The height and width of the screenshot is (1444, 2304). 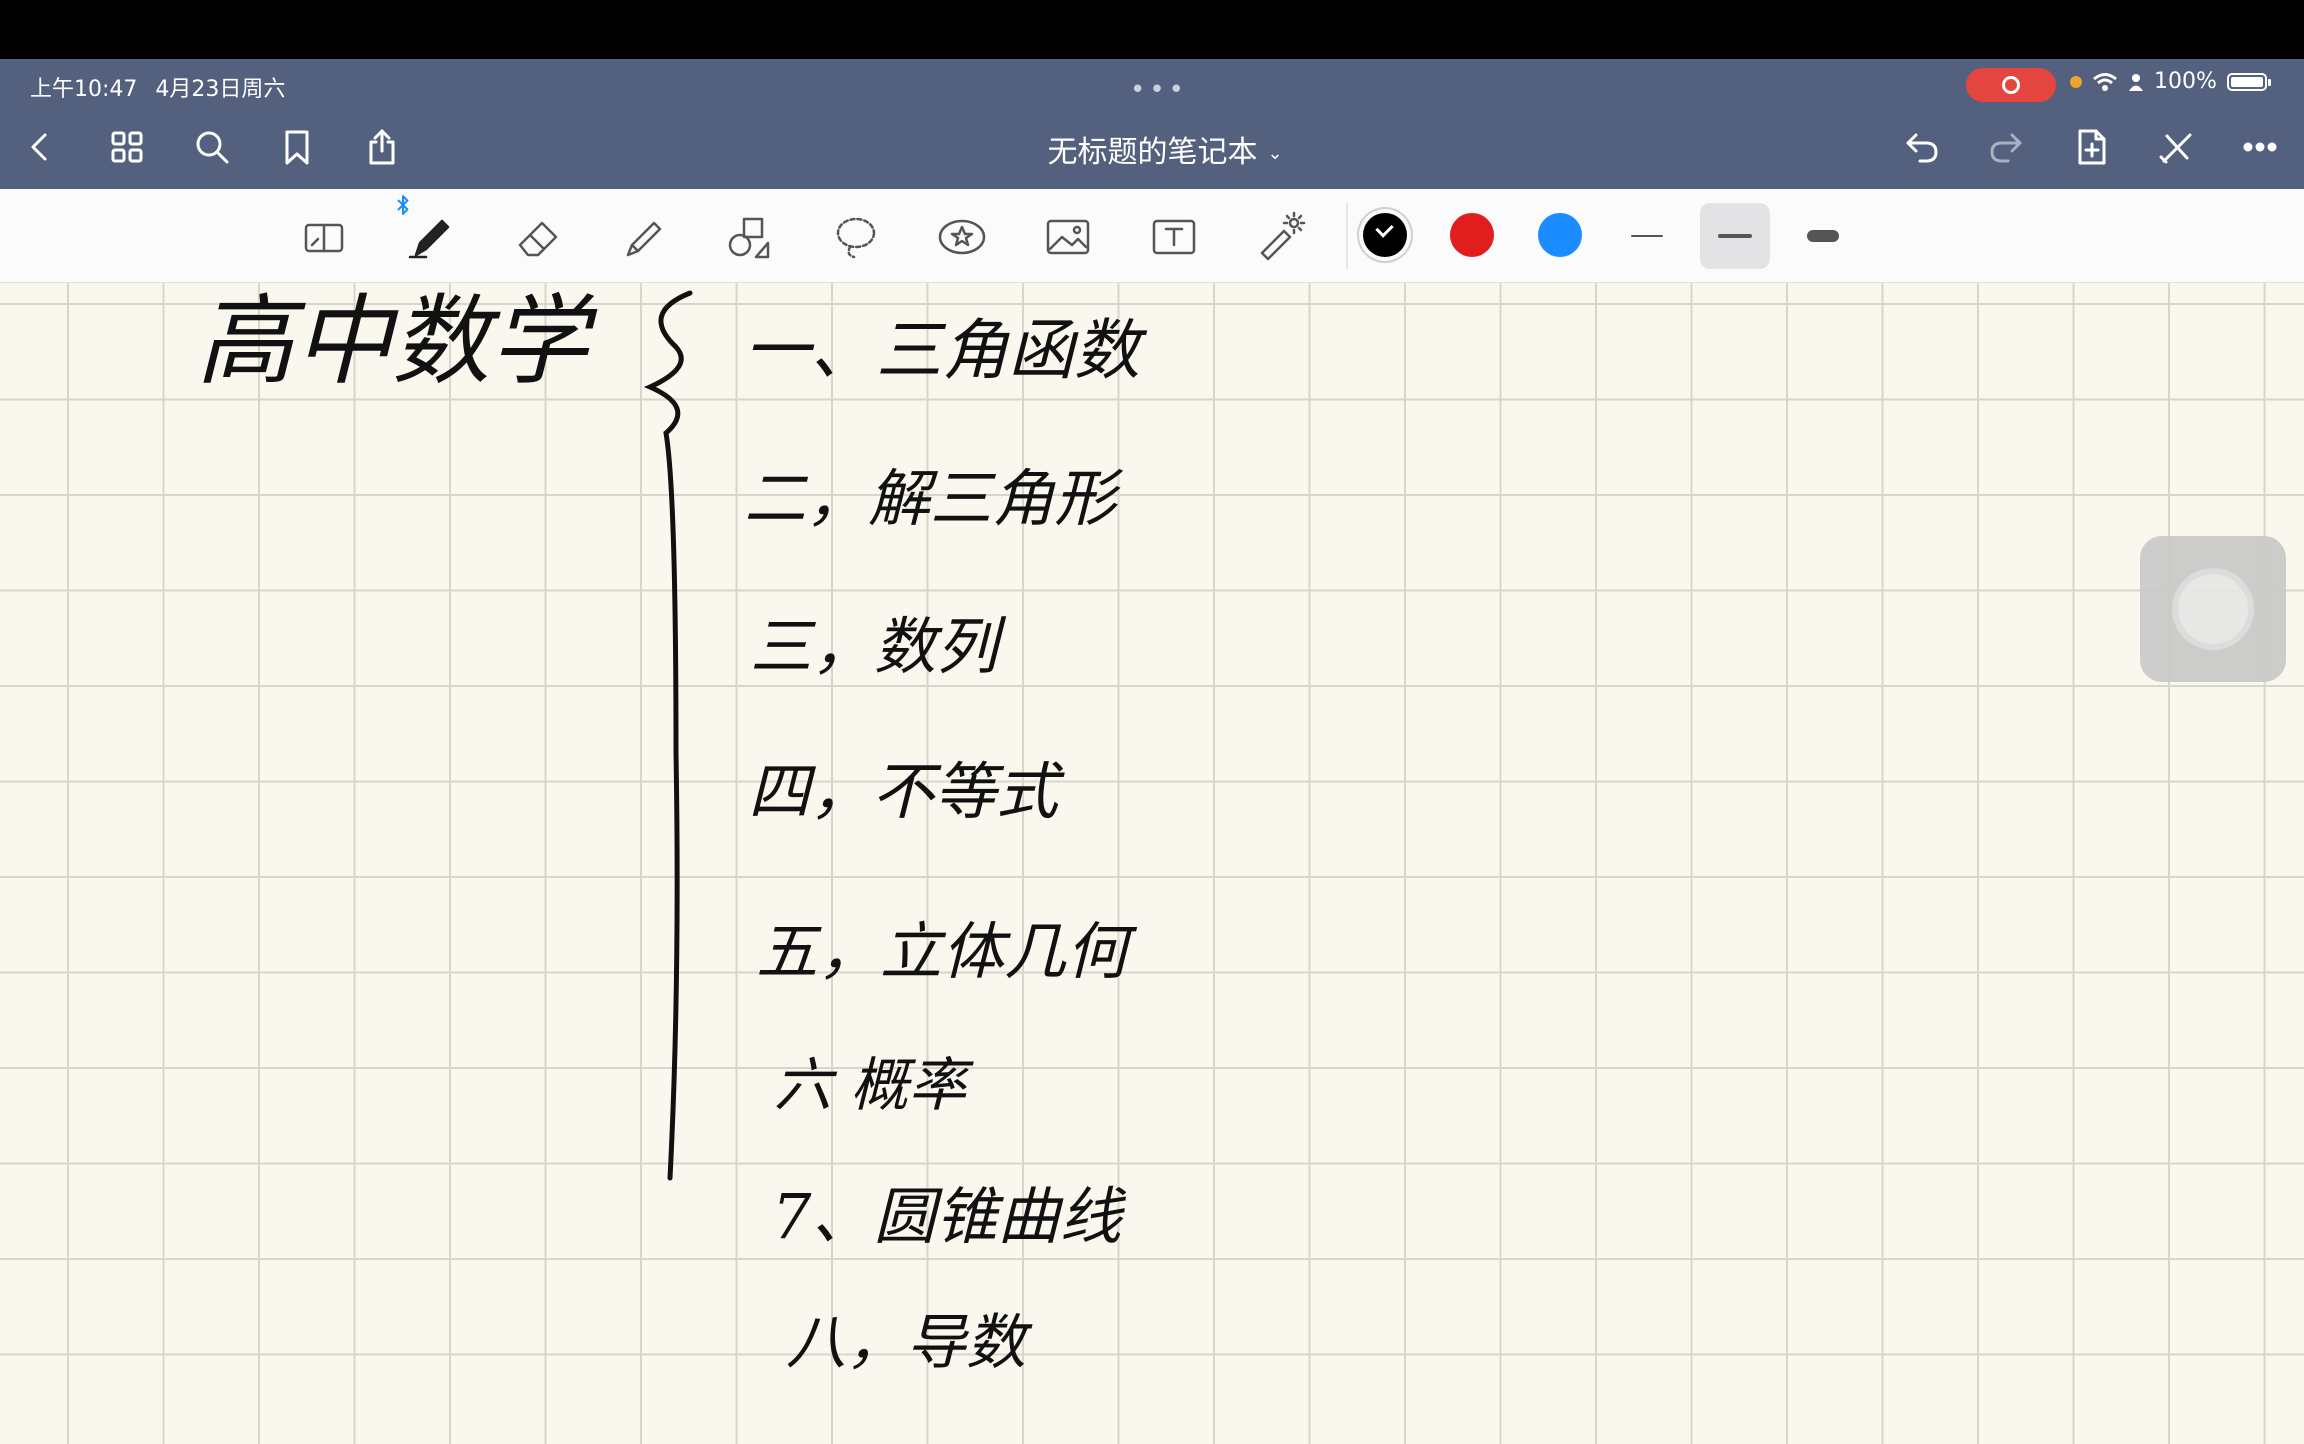 I want to click on text-icon, so click(x=1174, y=237).